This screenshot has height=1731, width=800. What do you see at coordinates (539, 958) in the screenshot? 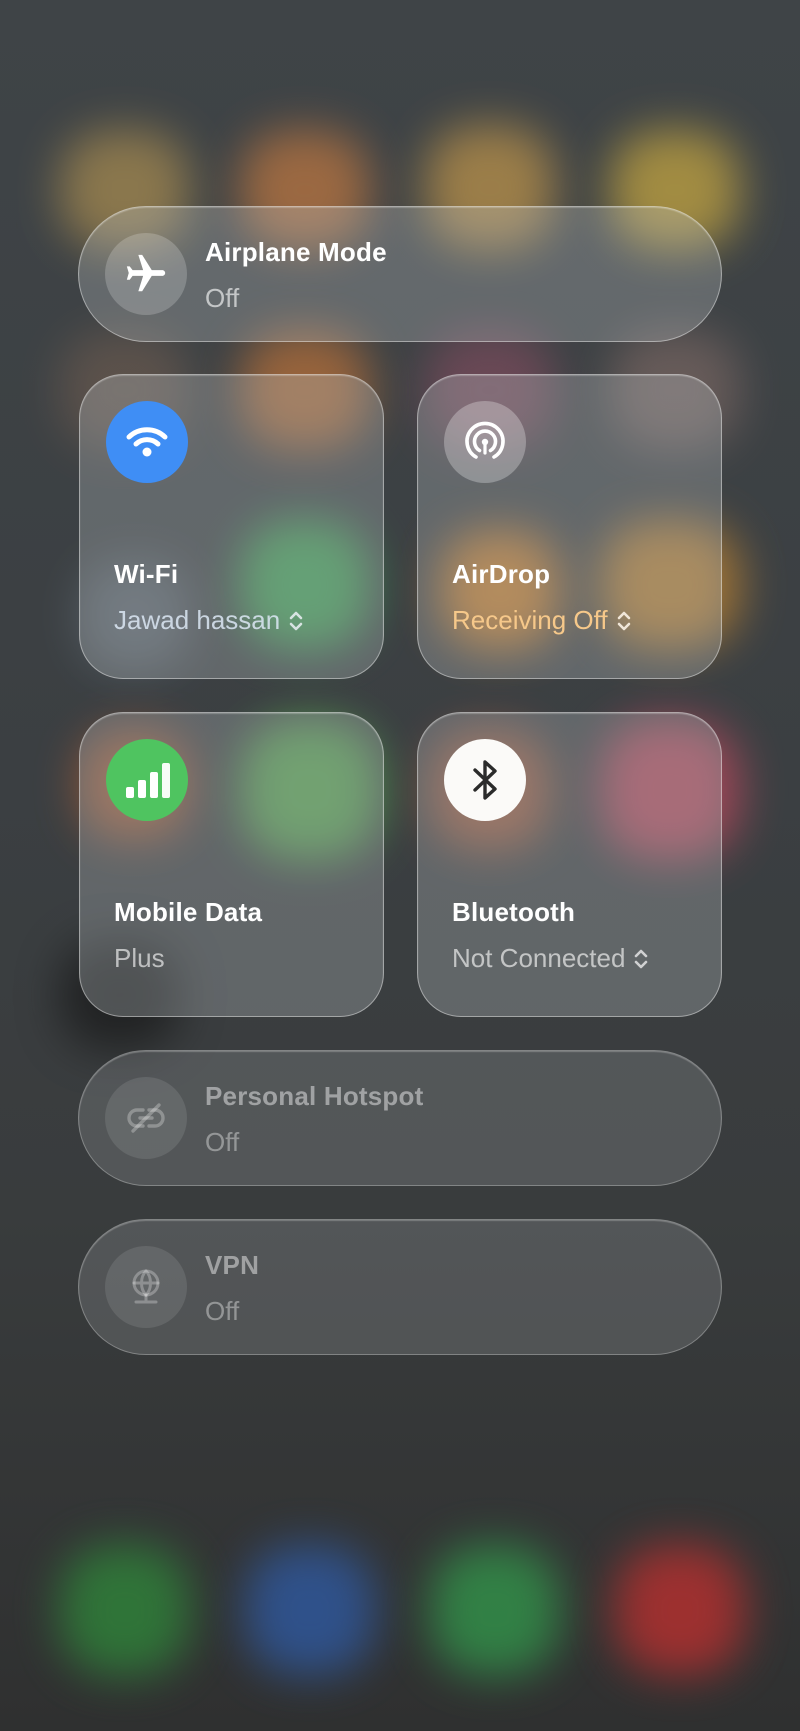
I see `bluetooth-status-text: Not Connected` at bounding box center [539, 958].